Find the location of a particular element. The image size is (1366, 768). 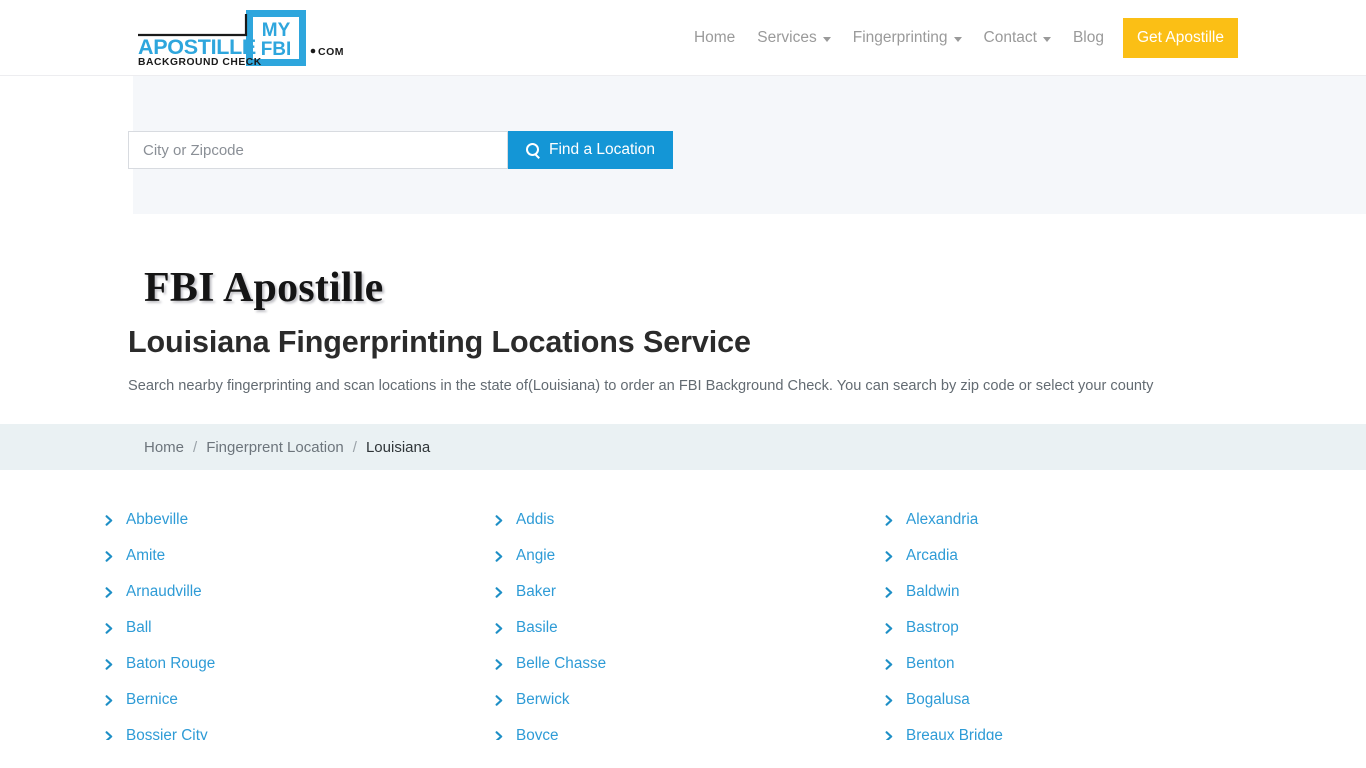

nav-item-blog: Blog is located at coordinates (1088, 38).